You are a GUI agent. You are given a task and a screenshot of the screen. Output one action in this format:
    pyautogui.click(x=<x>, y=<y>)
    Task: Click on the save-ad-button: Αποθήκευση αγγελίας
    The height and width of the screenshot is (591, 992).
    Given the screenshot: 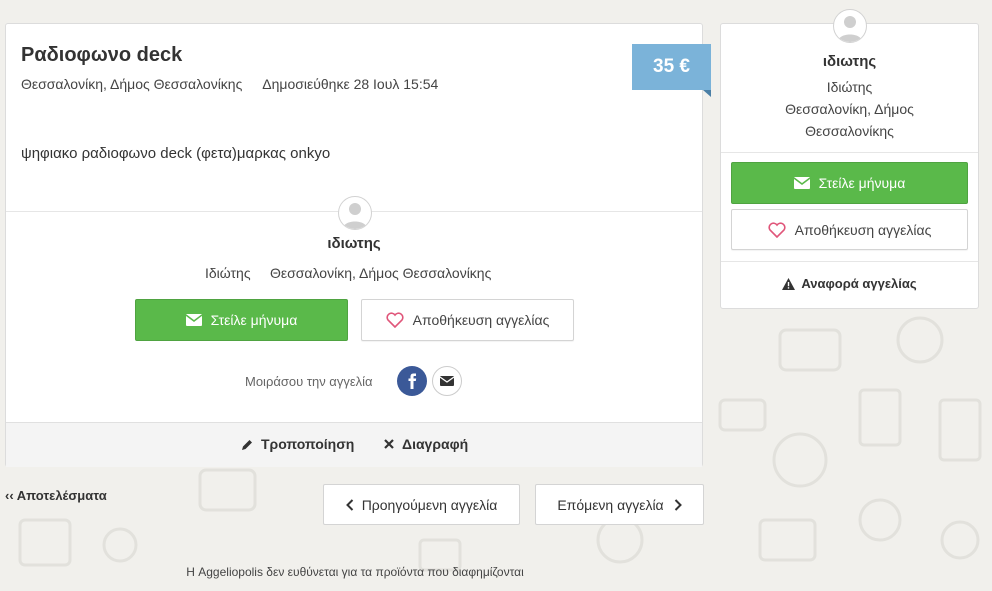 What is the action you would take?
    pyautogui.click(x=467, y=320)
    